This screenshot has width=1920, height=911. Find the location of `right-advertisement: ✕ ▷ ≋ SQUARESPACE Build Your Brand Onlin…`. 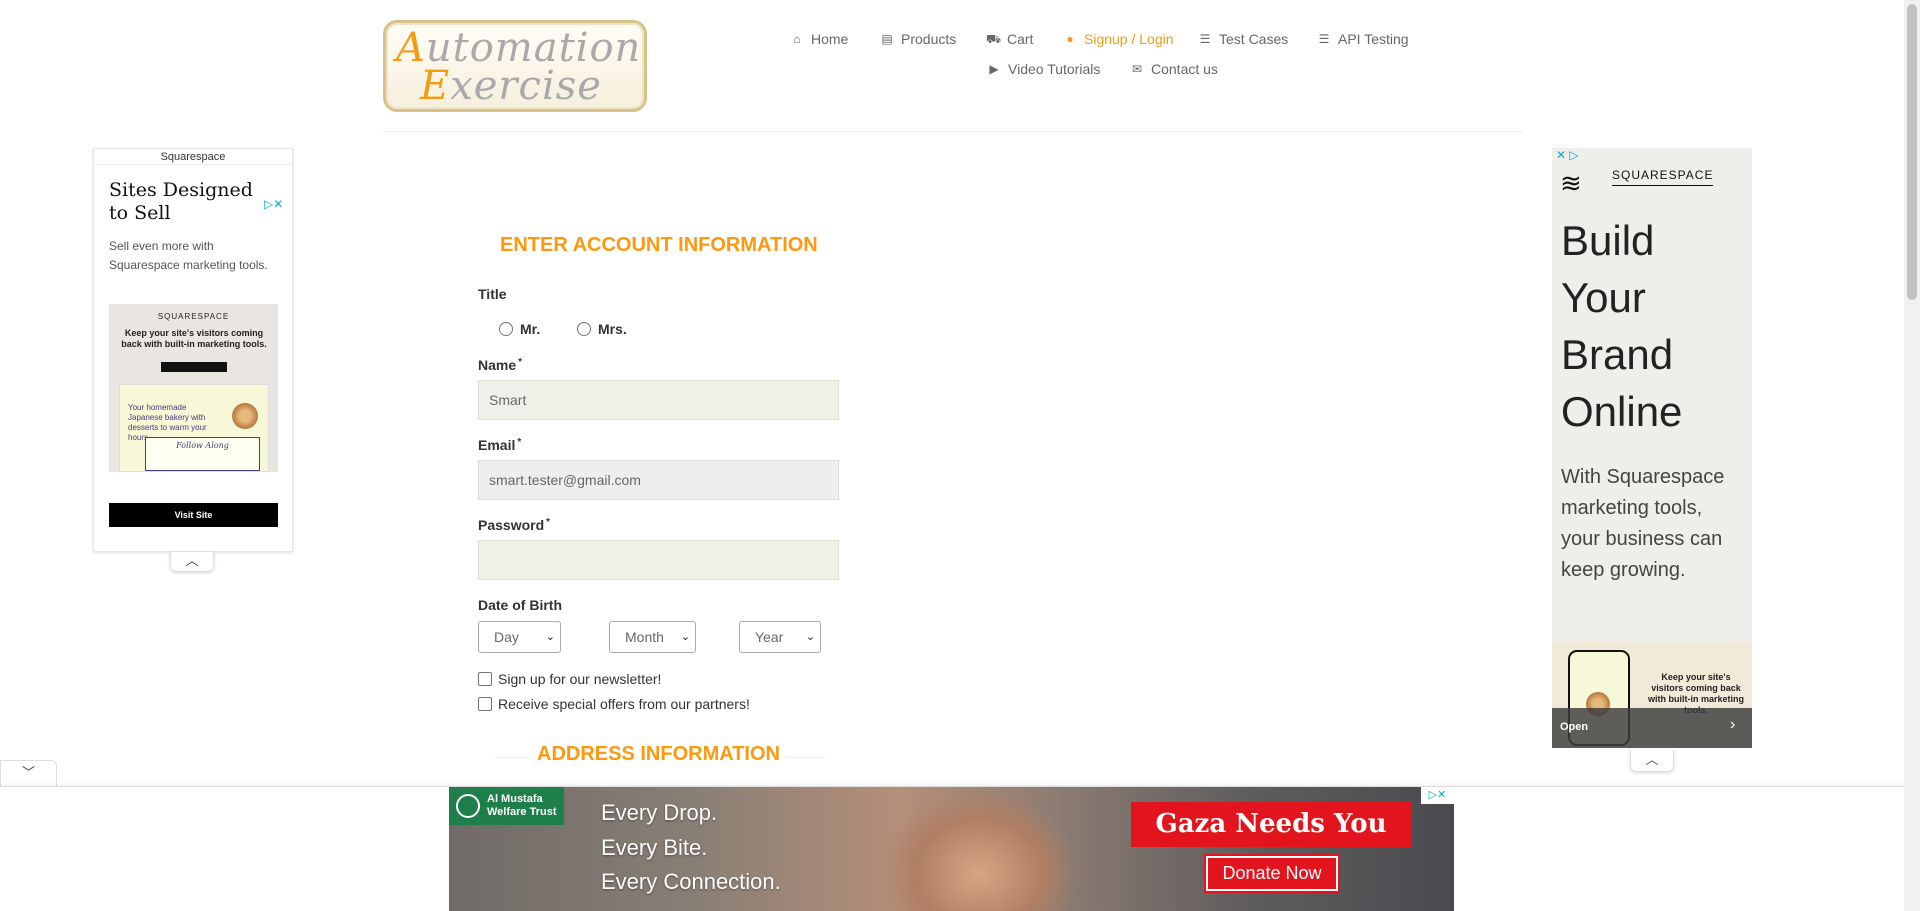

right-advertisement: ✕ ▷ ≋ SQUARESPACE Build Your Brand Onlin… is located at coordinates (1652, 448).